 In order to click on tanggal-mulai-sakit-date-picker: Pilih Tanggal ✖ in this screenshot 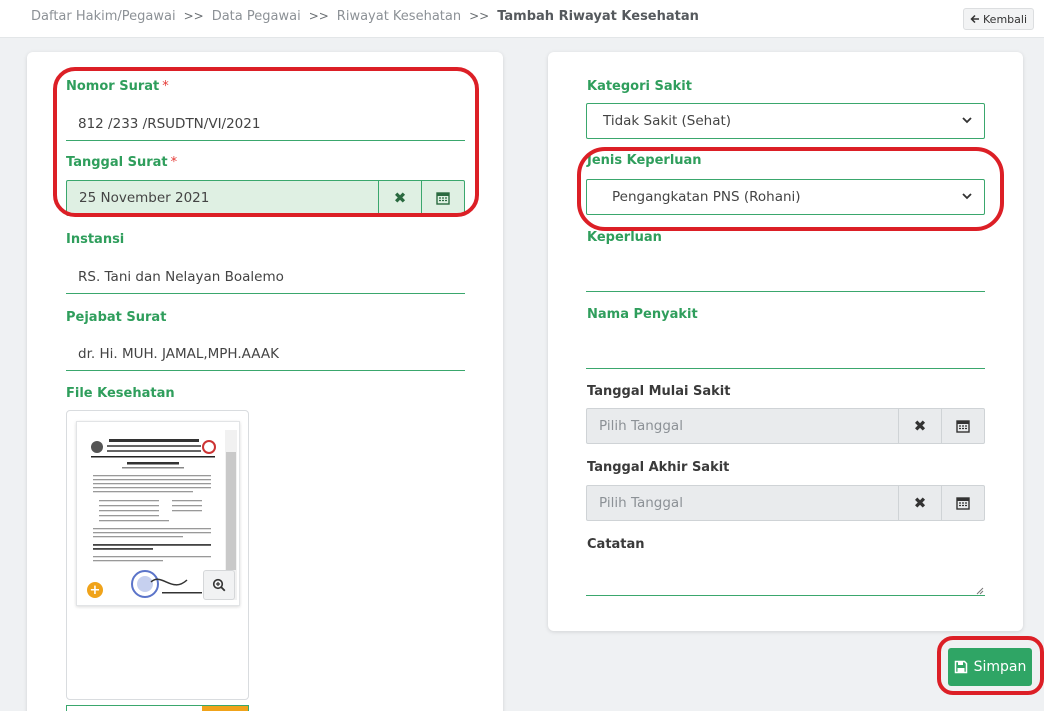, I will do `click(785, 426)`.